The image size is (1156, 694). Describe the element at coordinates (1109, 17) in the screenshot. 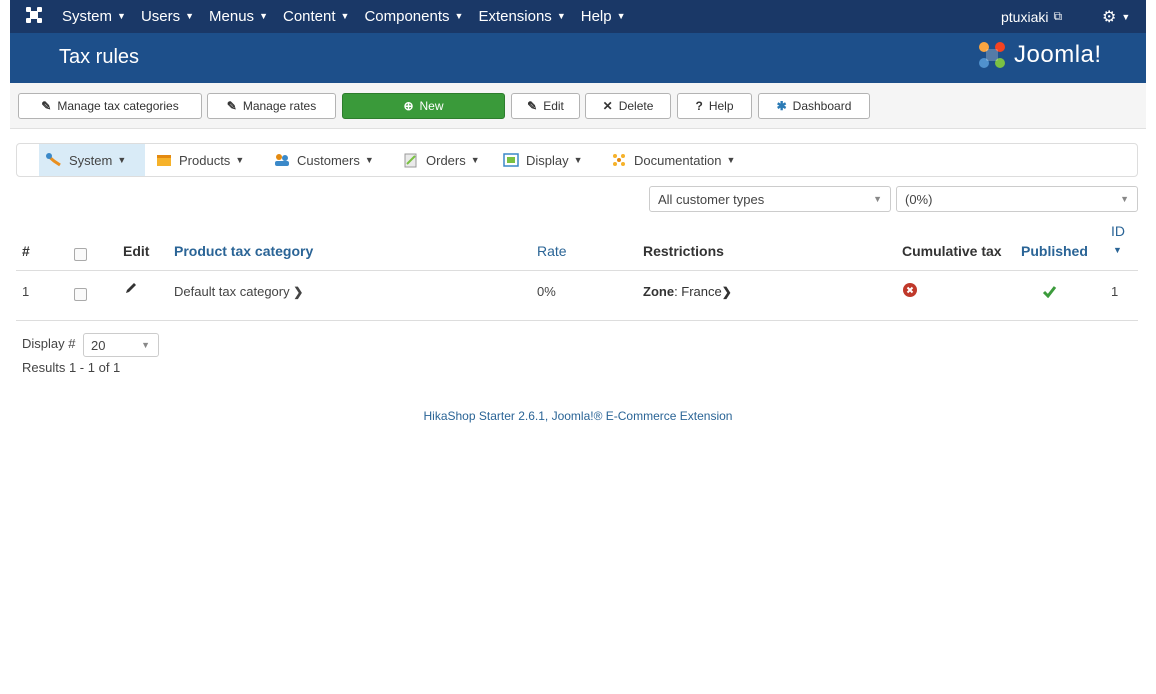

I see `gear-icon: ⚙` at that location.